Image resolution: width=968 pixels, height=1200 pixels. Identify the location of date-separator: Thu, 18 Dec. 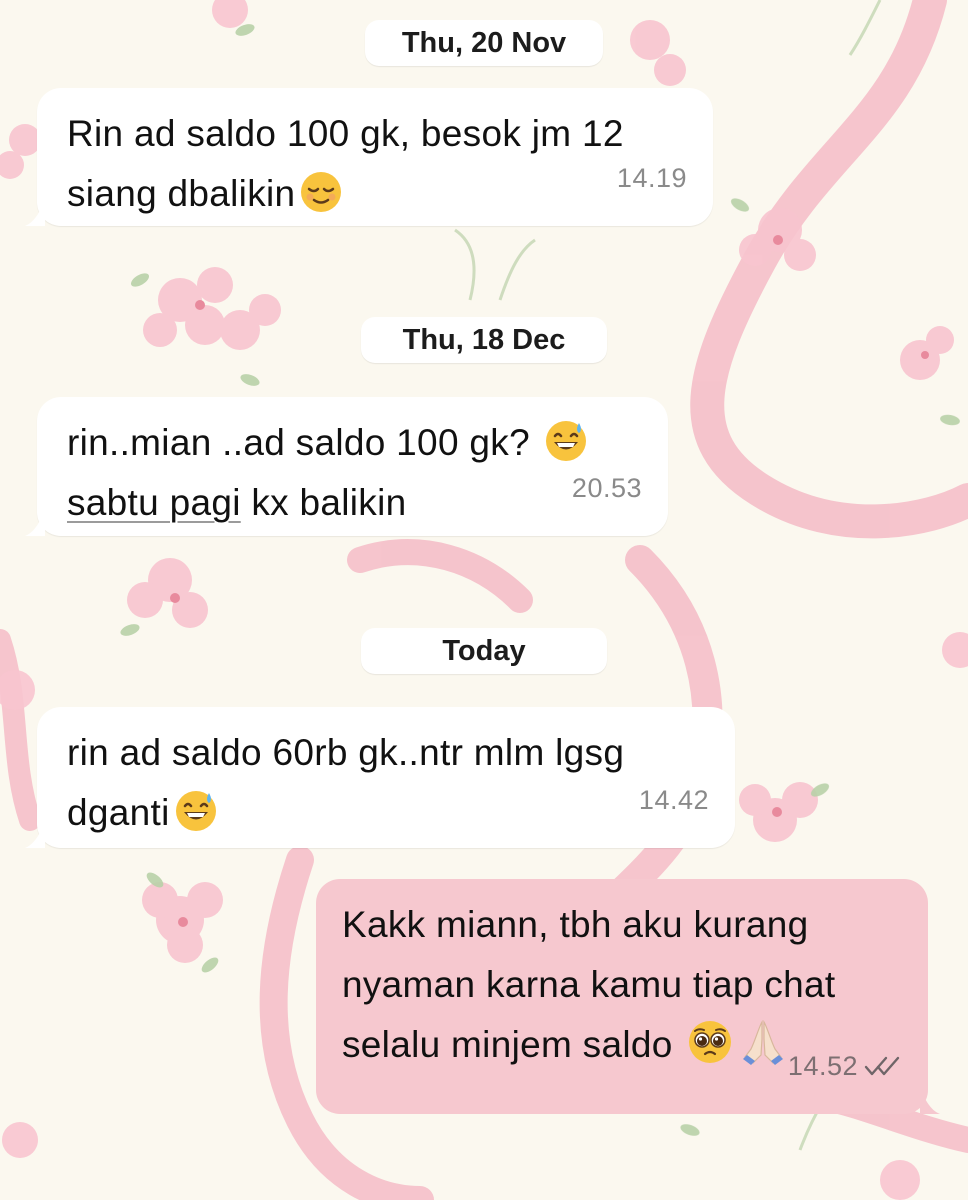
(484, 340).